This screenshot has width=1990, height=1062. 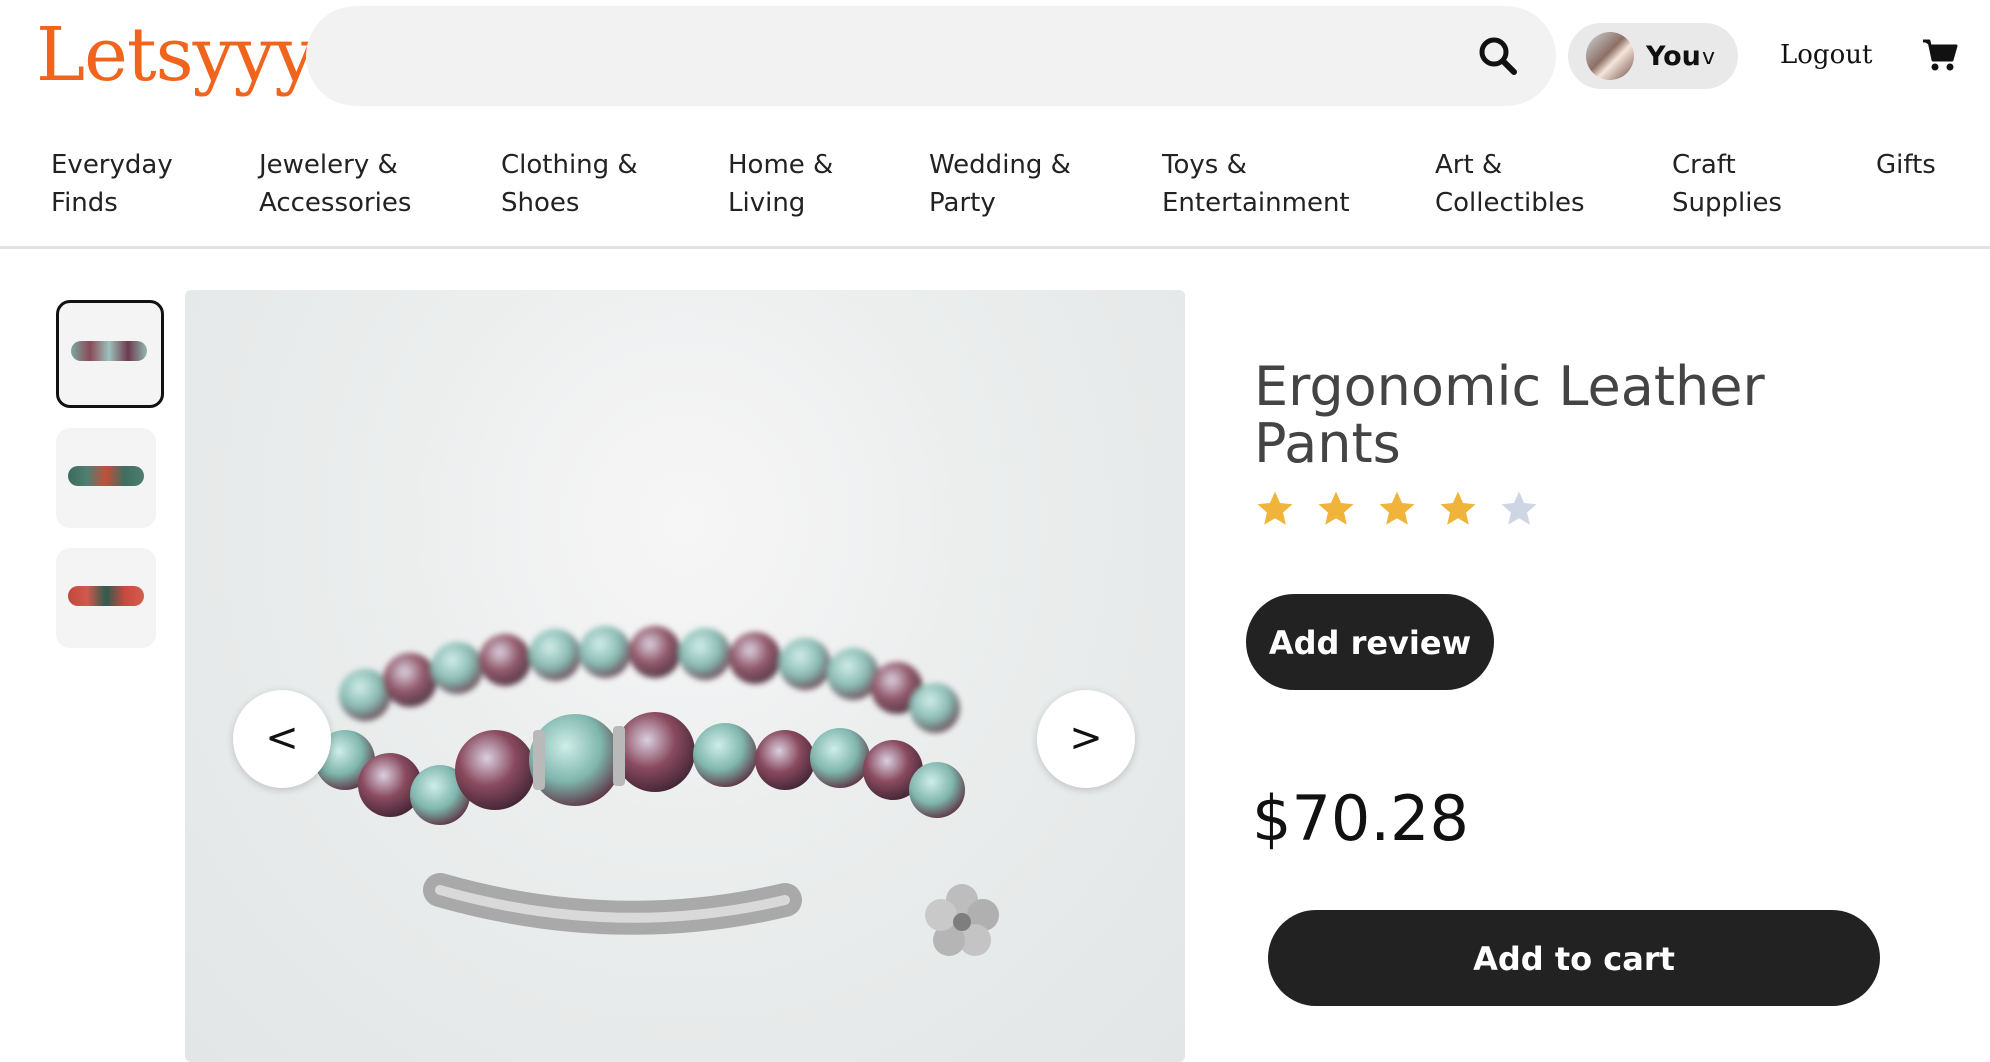 I want to click on user-menu-button: You v, so click(x=1653, y=56).